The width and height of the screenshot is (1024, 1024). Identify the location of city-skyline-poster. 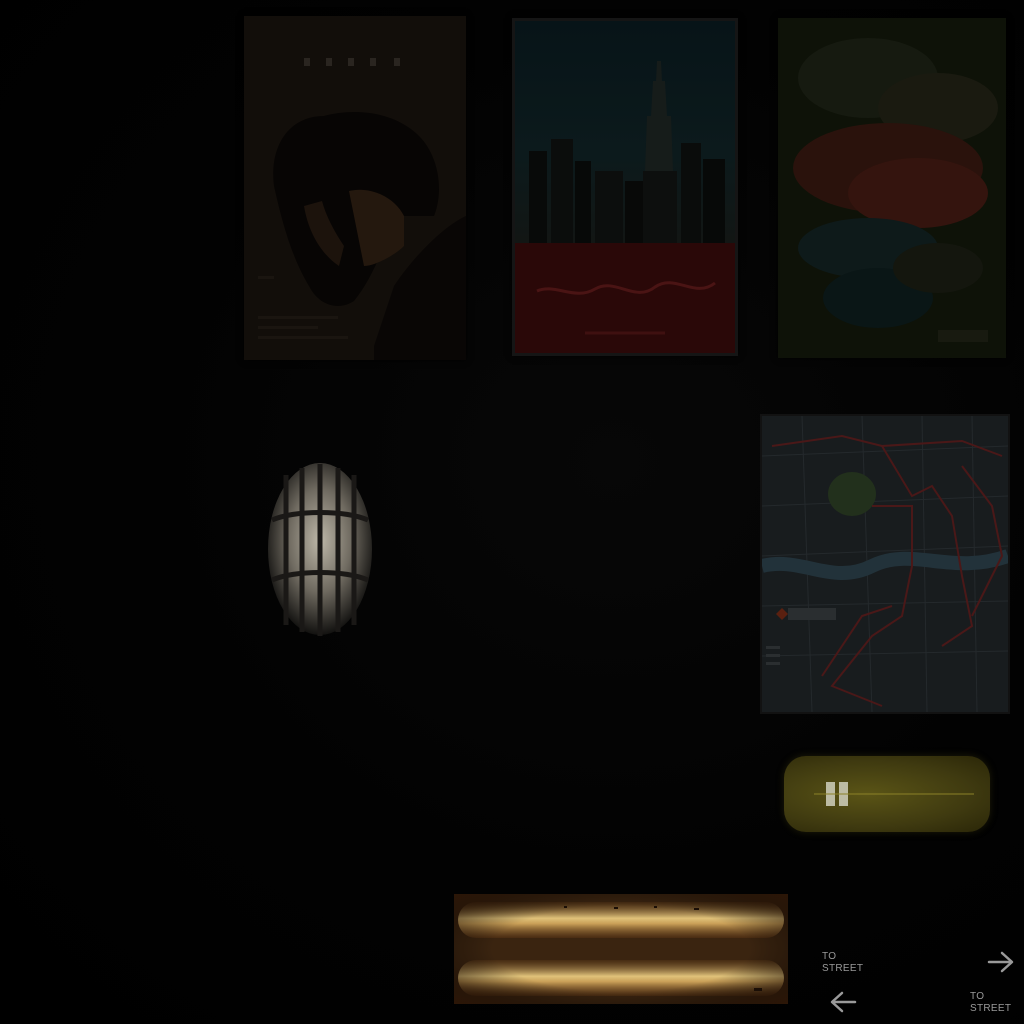
(625, 187).